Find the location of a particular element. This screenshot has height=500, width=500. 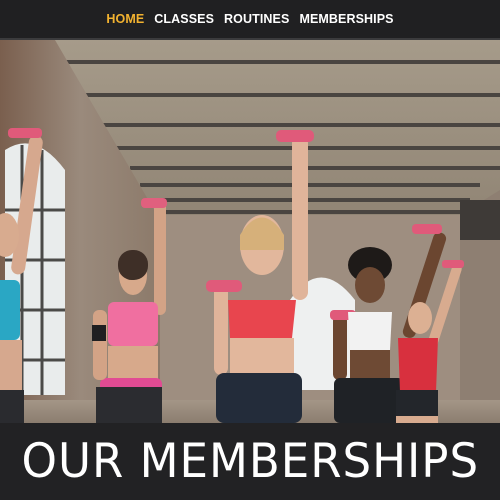

nav-item-memberships: MEMBERSHIPS is located at coordinates (346, 19).